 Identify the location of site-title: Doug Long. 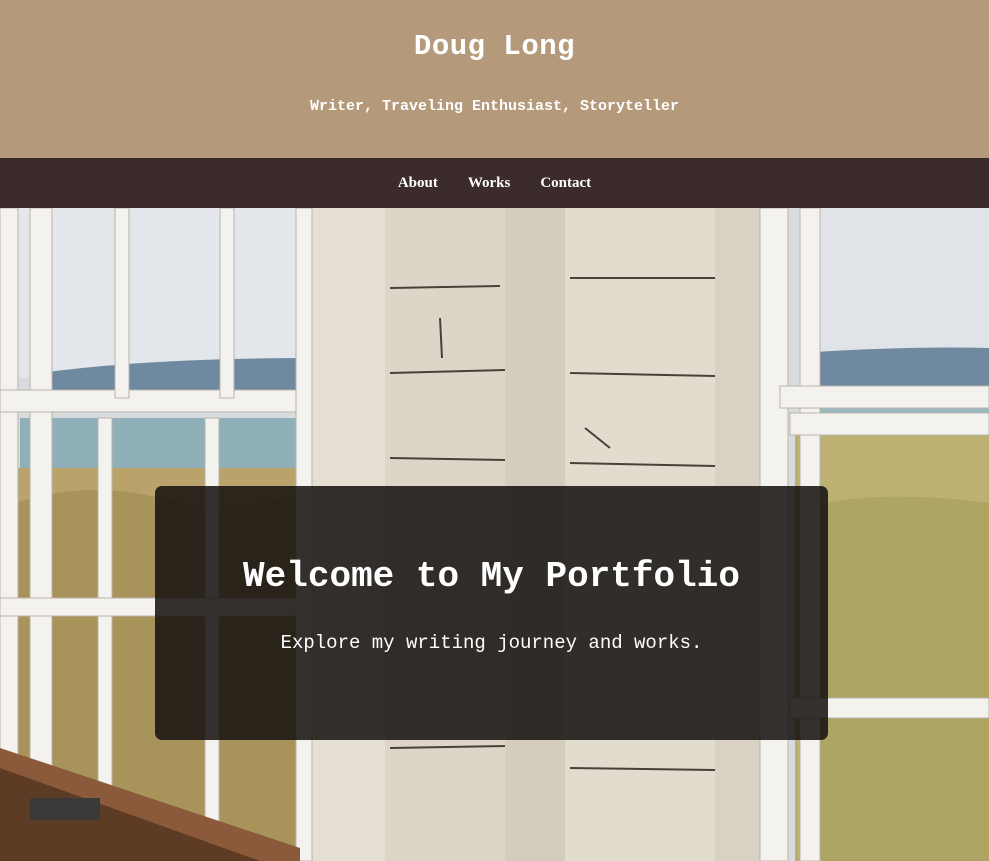
(494, 46).